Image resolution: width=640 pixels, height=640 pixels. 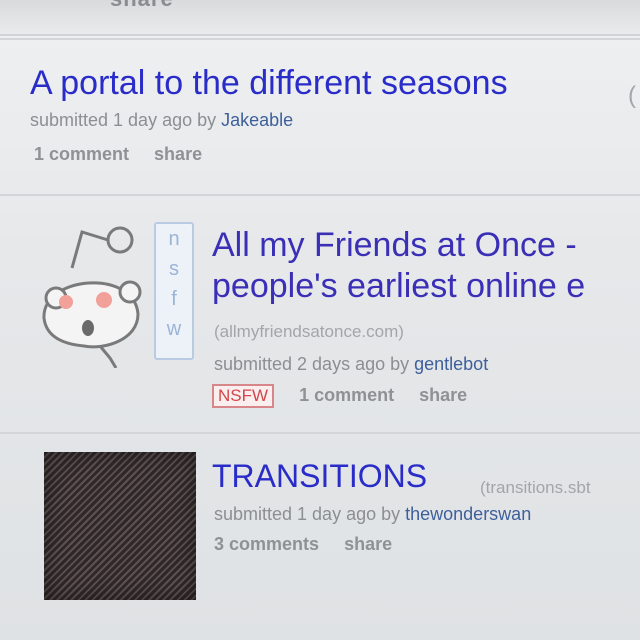 What do you see at coordinates (162, 120) in the screenshot?
I see `post-tagline: submitted 1 day ago by Jakeable` at bounding box center [162, 120].